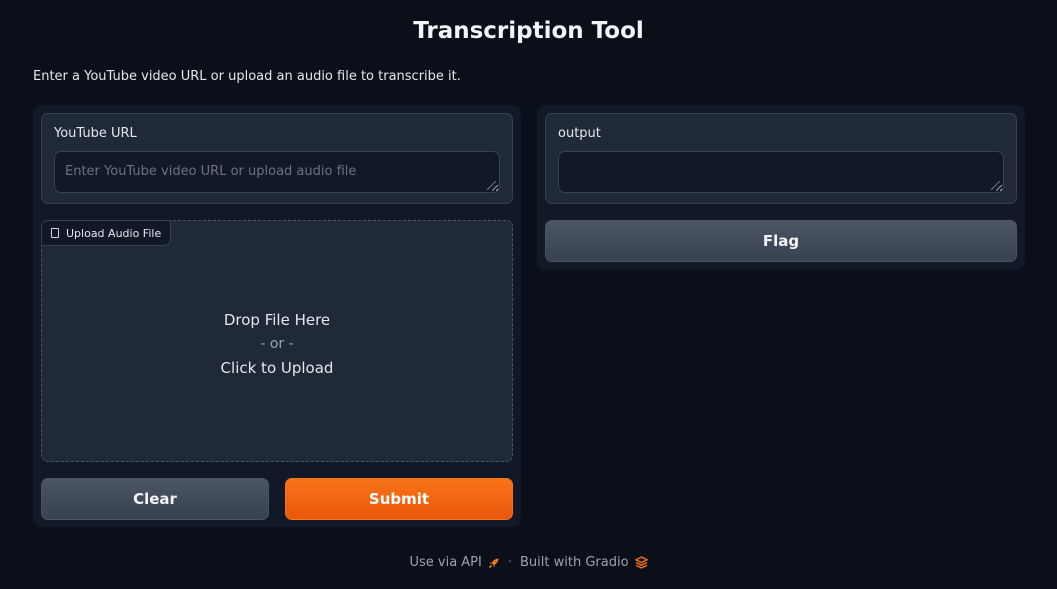  Describe the element at coordinates (277, 172) in the screenshot. I see `youtube-url-input` at that location.